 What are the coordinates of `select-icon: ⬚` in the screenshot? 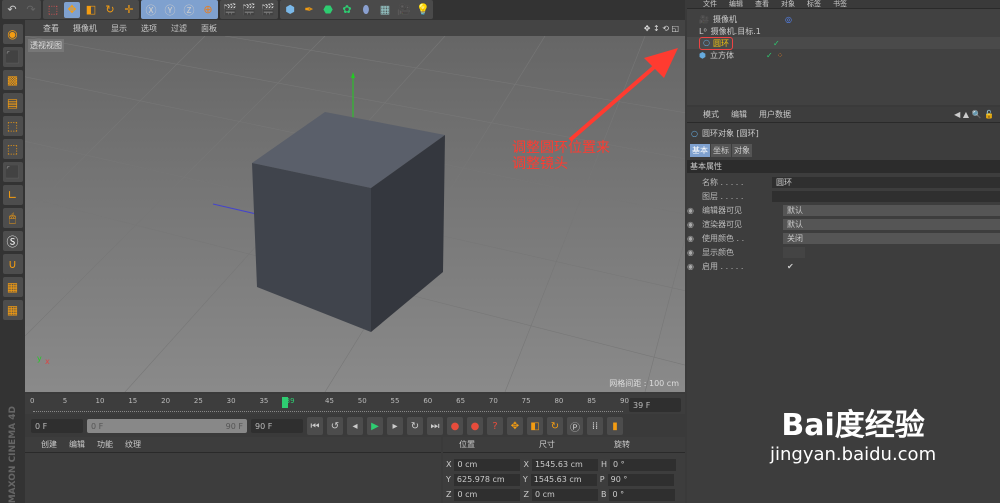 It's located at (53, 10).